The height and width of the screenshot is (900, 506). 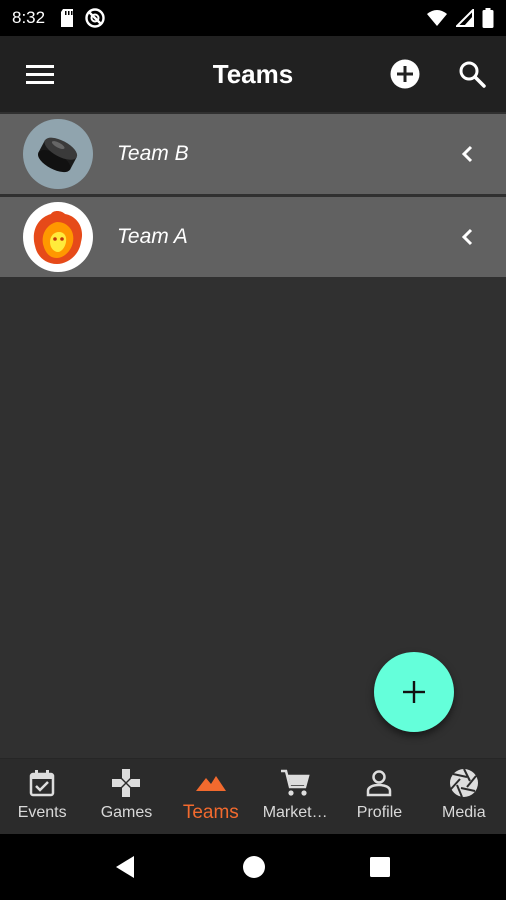 I want to click on back-triangle-icon, so click(x=125, y=867).